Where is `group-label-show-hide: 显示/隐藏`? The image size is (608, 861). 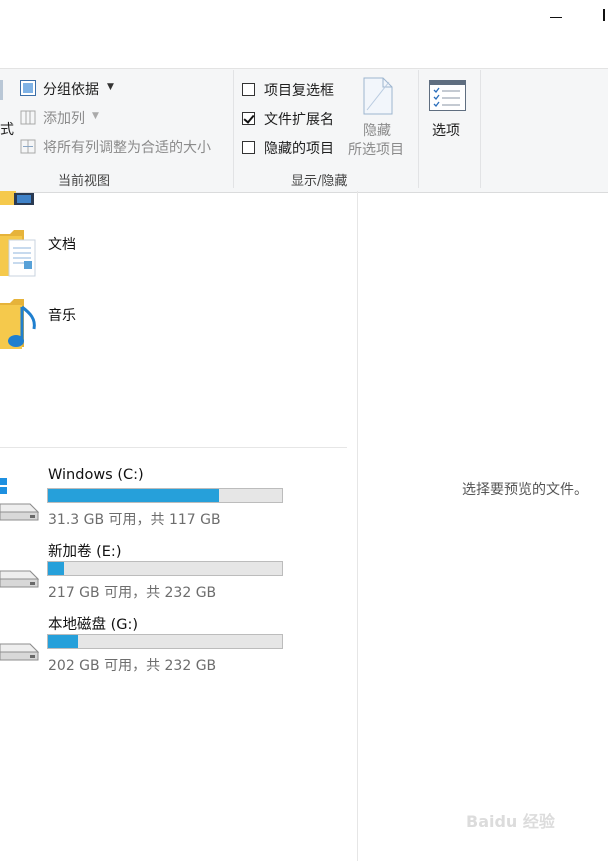
group-label-show-hide: 显示/隐藏 is located at coordinates (319, 181).